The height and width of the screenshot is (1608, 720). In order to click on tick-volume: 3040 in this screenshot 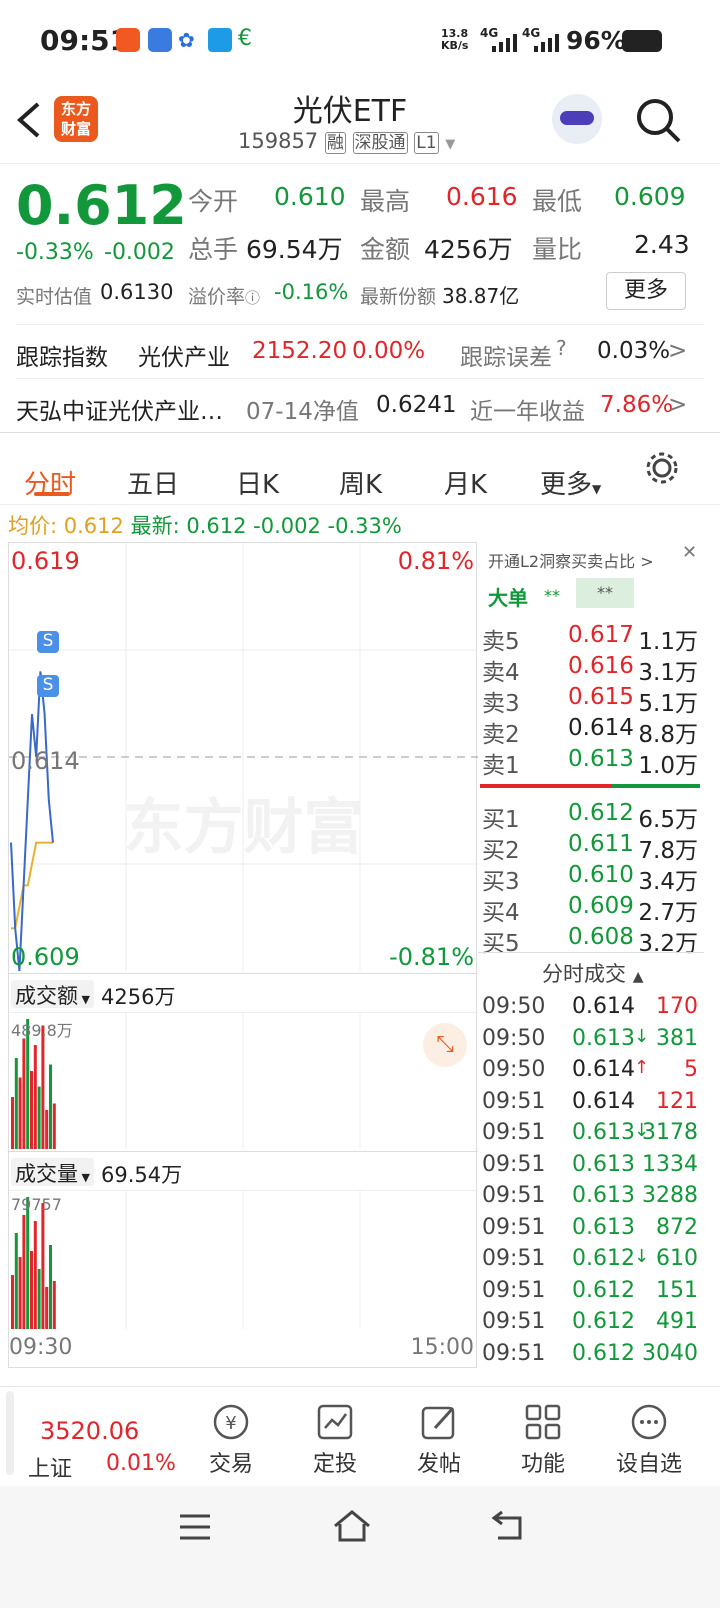, I will do `click(670, 1353)`.